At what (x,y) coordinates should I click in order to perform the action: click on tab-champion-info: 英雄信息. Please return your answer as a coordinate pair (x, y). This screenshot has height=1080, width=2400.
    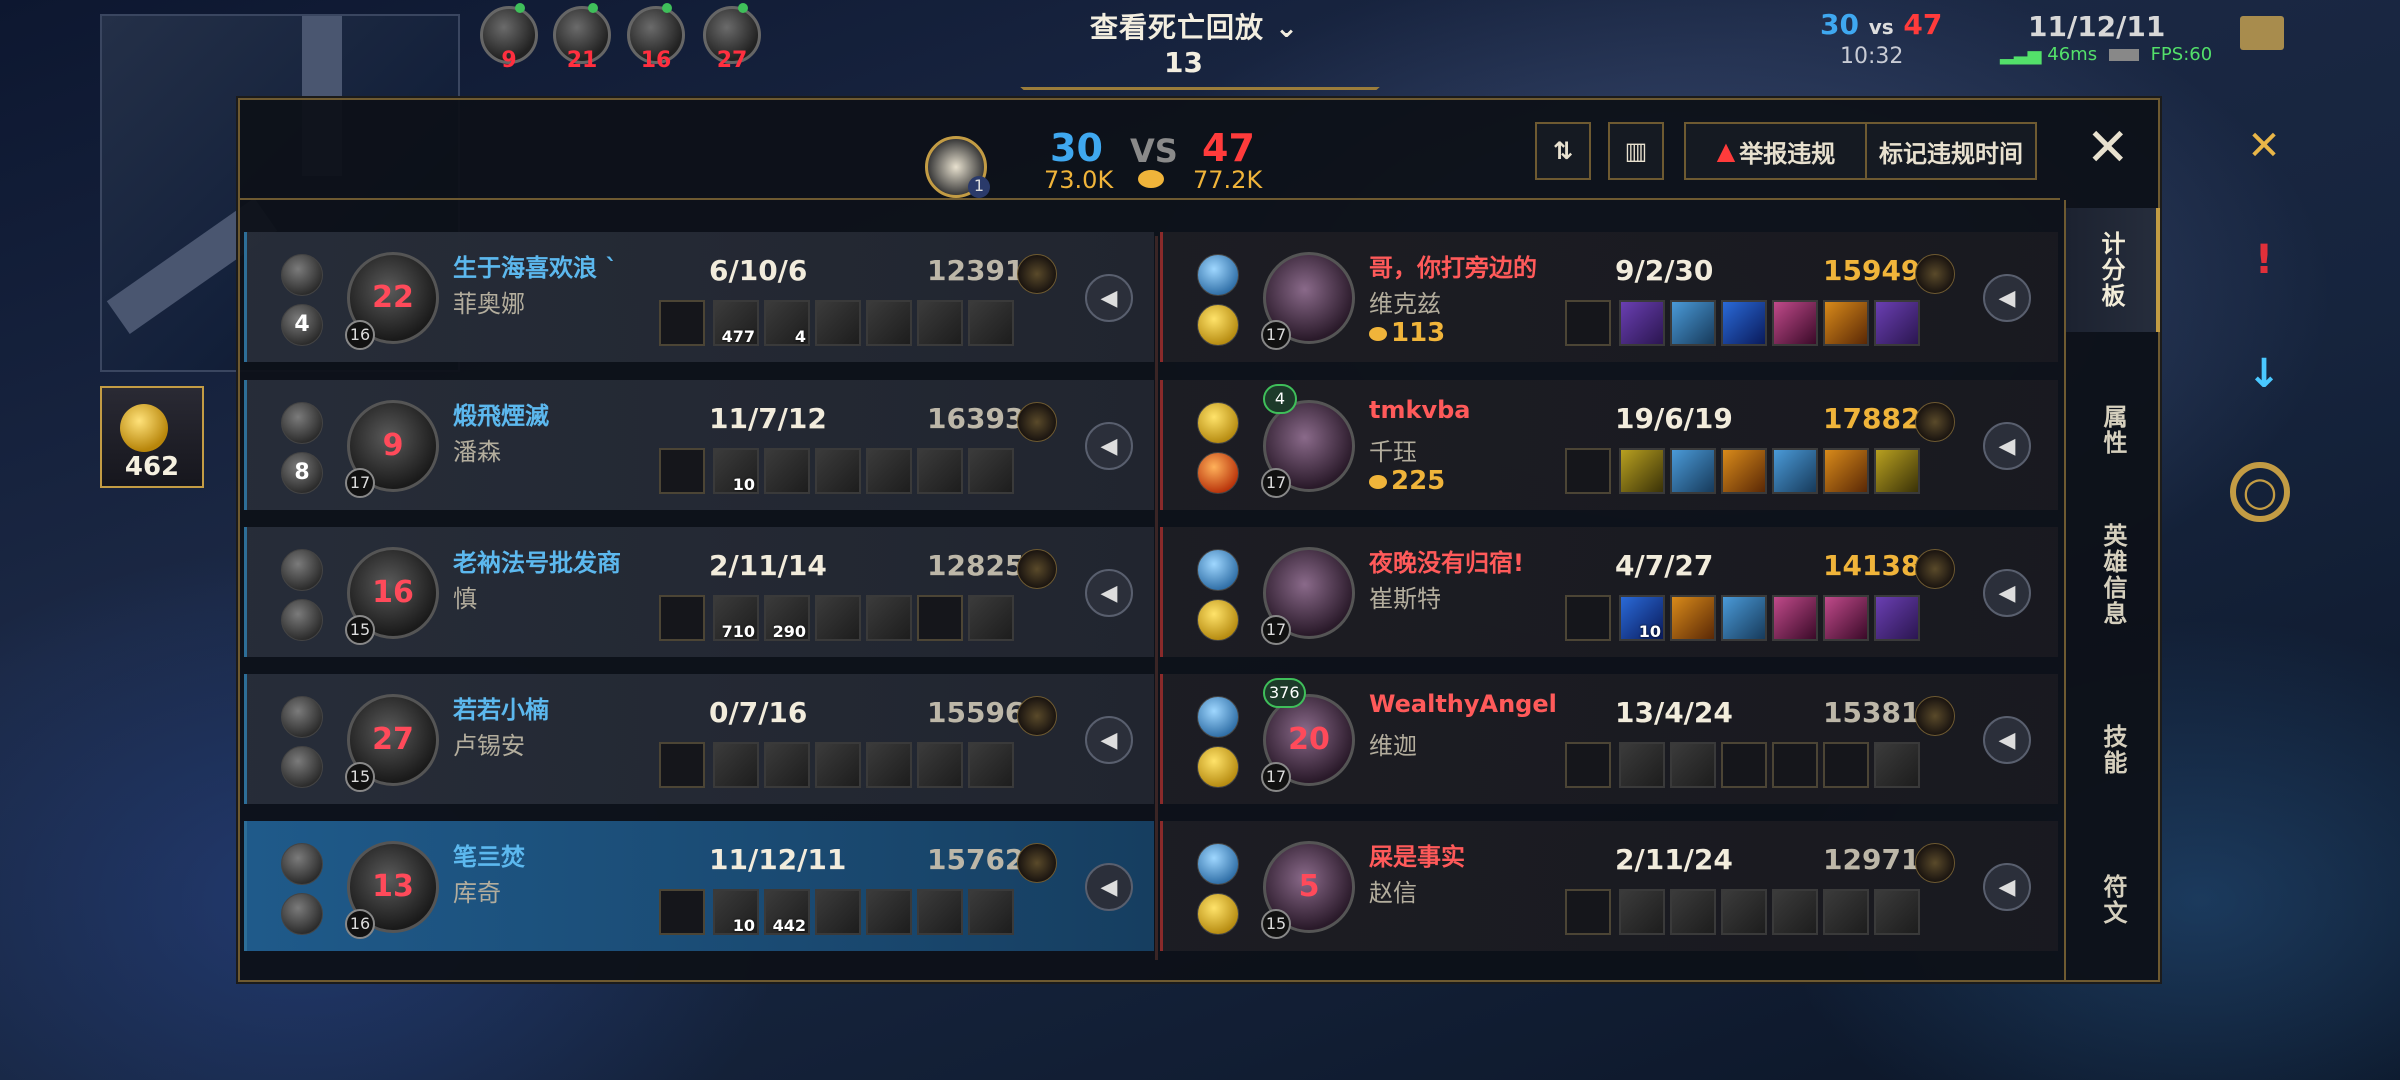
    Looking at the image, I should click on (2113, 575).